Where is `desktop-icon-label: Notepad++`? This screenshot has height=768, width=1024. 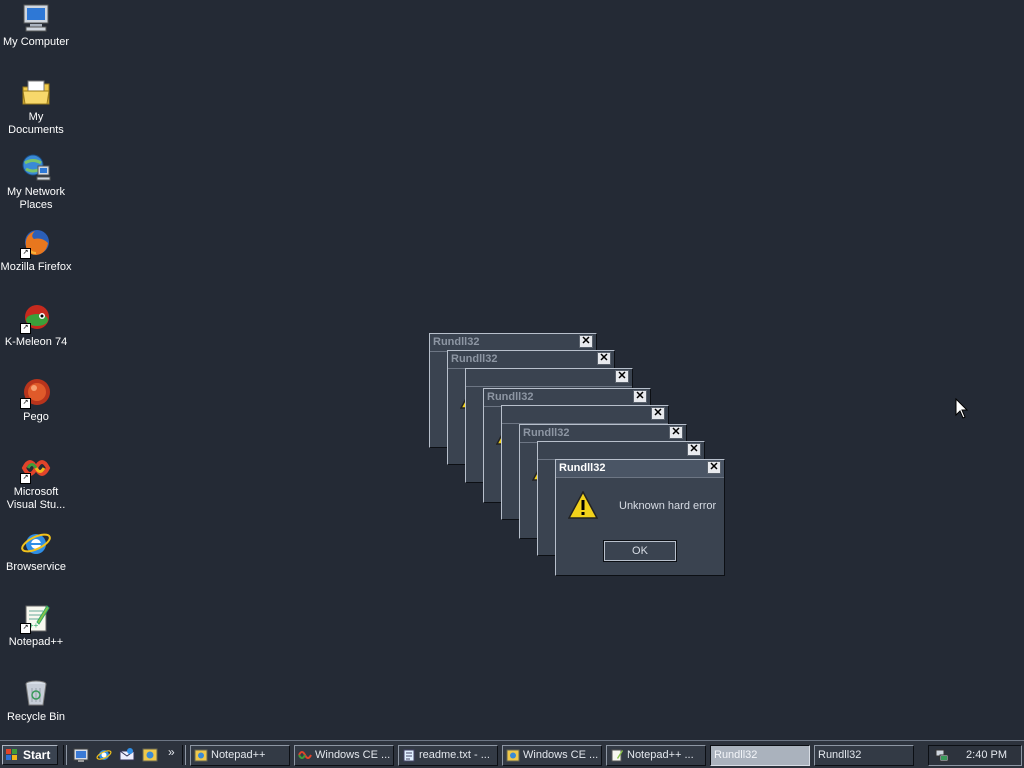 desktop-icon-label: Notepad++ is located at coordinates (36, 642).